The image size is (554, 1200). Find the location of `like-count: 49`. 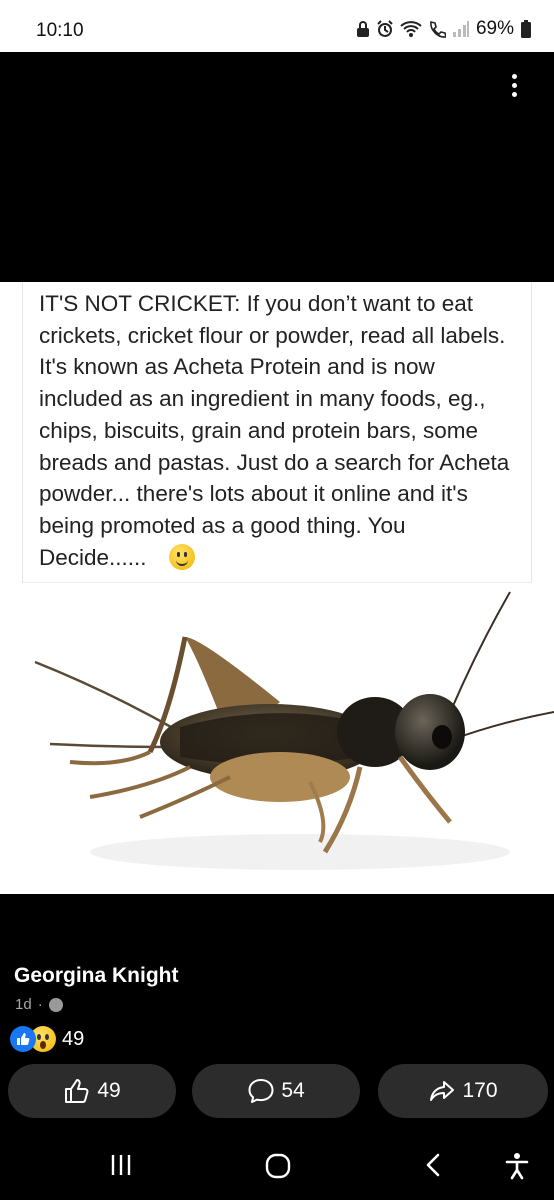

like-count: 49 is located at coordinates (109, 1090).